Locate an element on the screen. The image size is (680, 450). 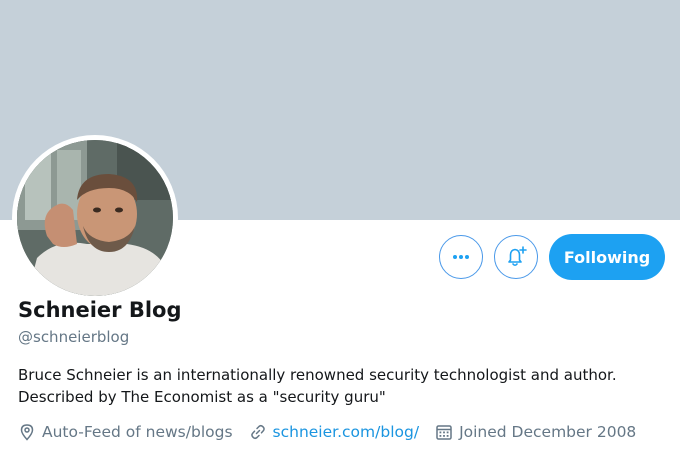
joined-text: Joined December 2008 is located at coordinates (548, 432).